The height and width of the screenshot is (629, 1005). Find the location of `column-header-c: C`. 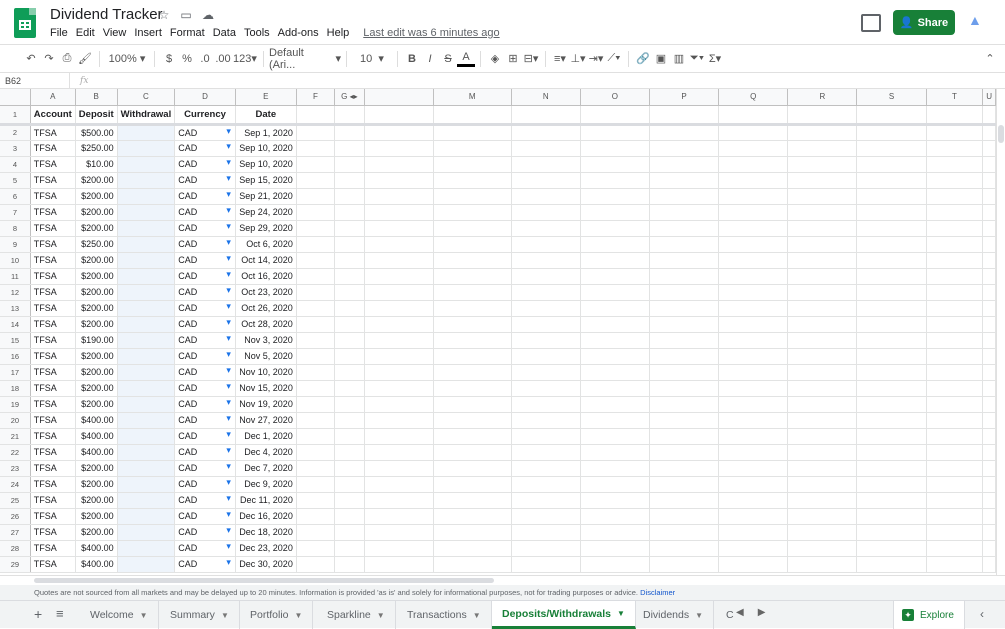

column-header-c: C is located at coordinates (146, 97).